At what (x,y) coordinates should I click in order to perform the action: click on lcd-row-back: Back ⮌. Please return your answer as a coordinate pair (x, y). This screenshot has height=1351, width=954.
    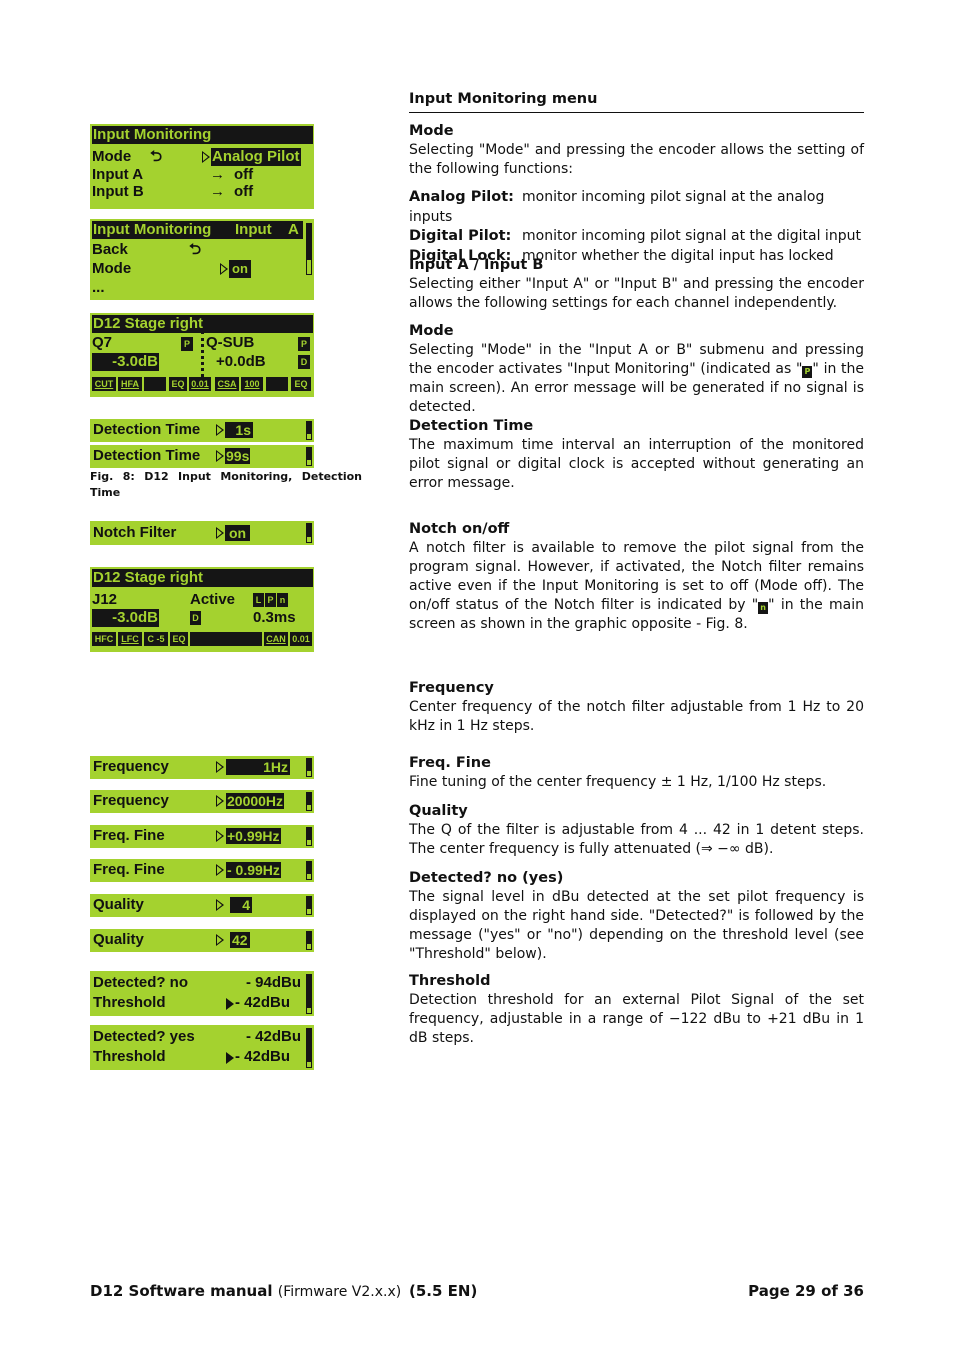
    Looking at the image, I should click on (146, 250).